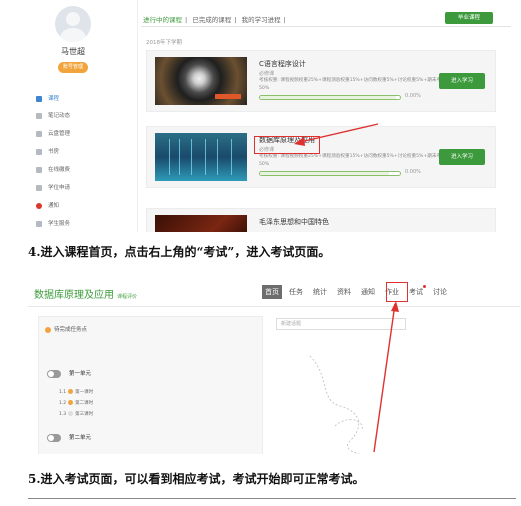 The height and width of the screenshot is (506, 521). Describe the element at coordinates (440, 292) in the screenshot. I see `tab-discussion: 讨论` at that location.